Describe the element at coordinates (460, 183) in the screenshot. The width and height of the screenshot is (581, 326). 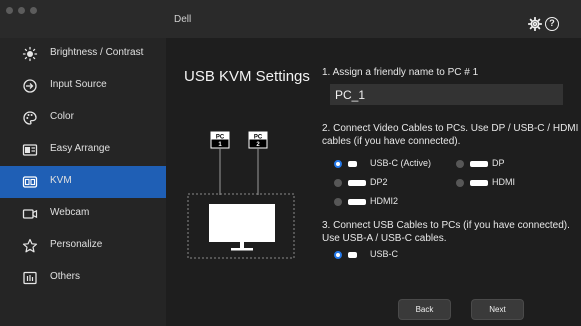
I see `radio-hdmi` at that location.